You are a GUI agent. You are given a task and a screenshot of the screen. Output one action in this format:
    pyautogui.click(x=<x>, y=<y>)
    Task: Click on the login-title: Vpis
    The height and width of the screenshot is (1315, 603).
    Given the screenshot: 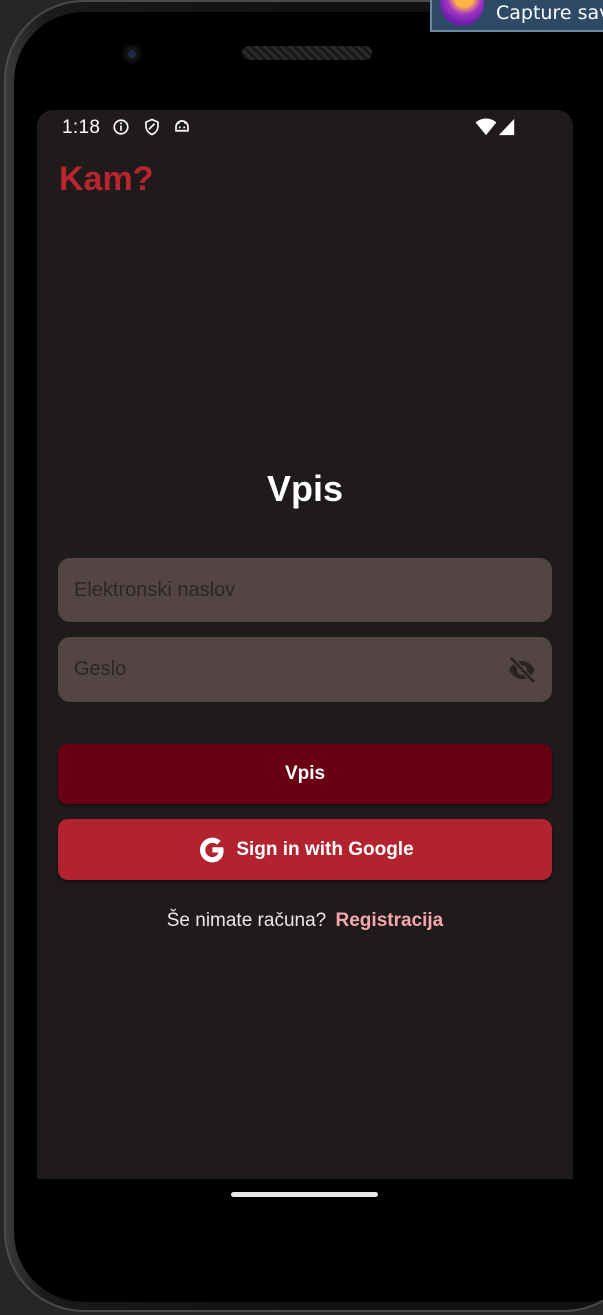 What is the action you would take?
    pyautogui.click(x=305, y=488)
    